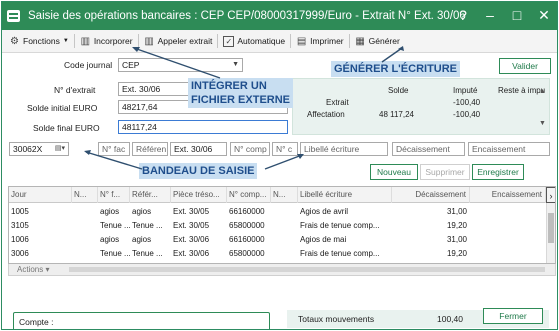  Describe the element at coordinates (283, 162) in the screenshot. I see `arrow-bandeau-right` at that location.